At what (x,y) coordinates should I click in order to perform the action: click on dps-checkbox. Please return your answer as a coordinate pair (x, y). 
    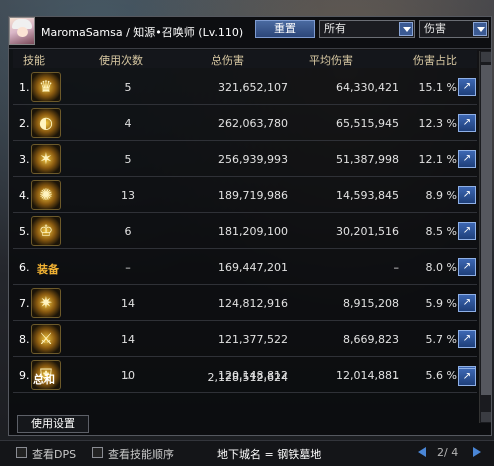
    Looking at the image, I should click on (21, 452).